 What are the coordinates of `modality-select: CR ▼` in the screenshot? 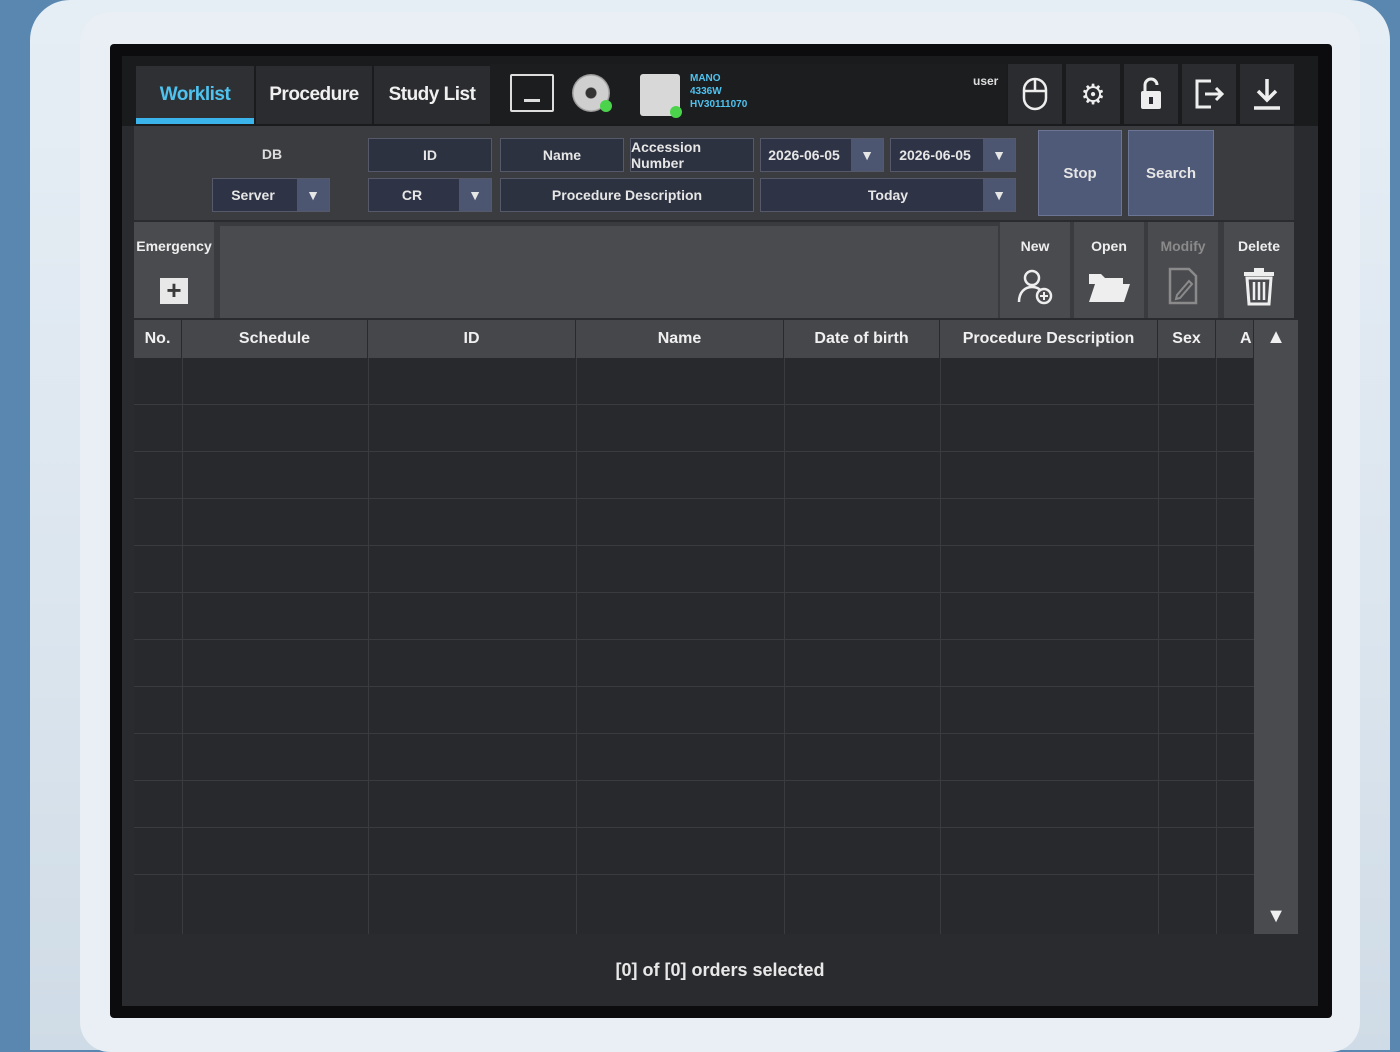 It's located at (430, 195).